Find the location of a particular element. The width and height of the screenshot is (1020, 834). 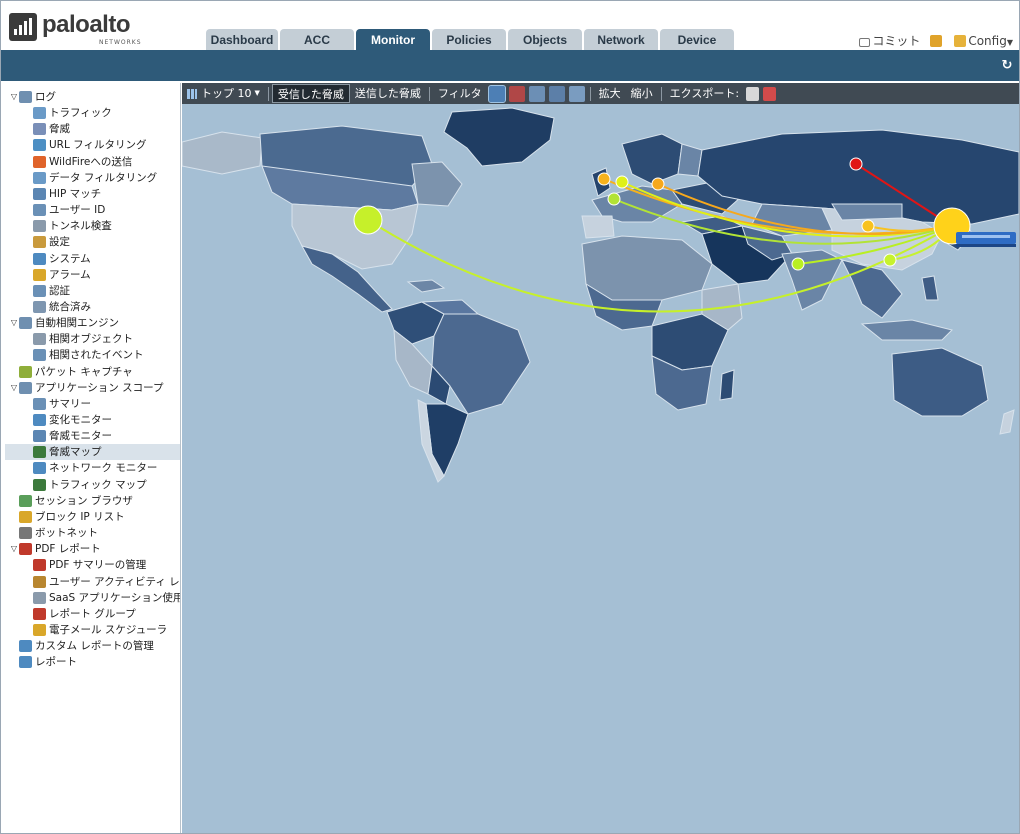

commit-label: コミット is located at coordinates (896, 41).